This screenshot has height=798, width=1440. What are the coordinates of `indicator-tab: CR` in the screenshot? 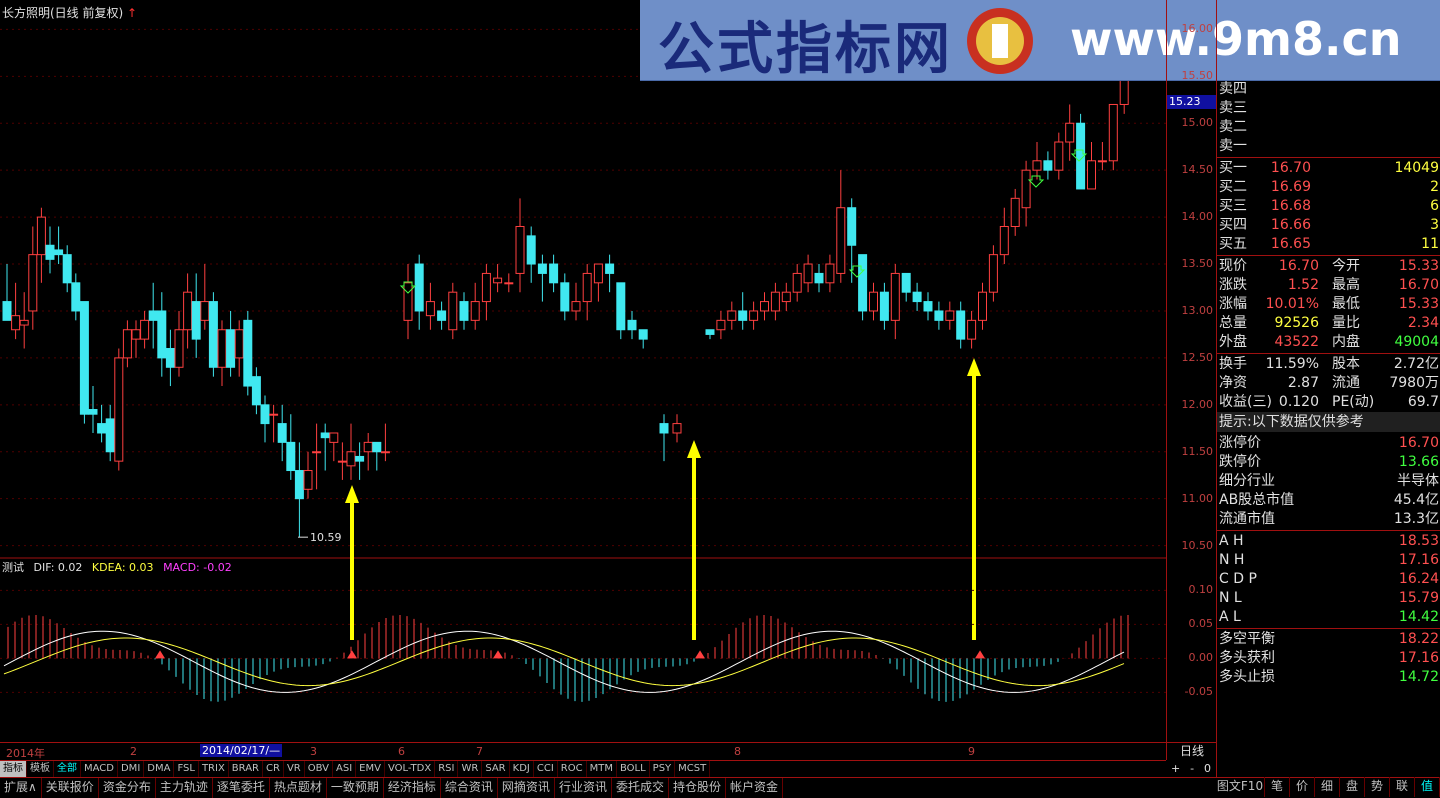 It's located at (273, 769).